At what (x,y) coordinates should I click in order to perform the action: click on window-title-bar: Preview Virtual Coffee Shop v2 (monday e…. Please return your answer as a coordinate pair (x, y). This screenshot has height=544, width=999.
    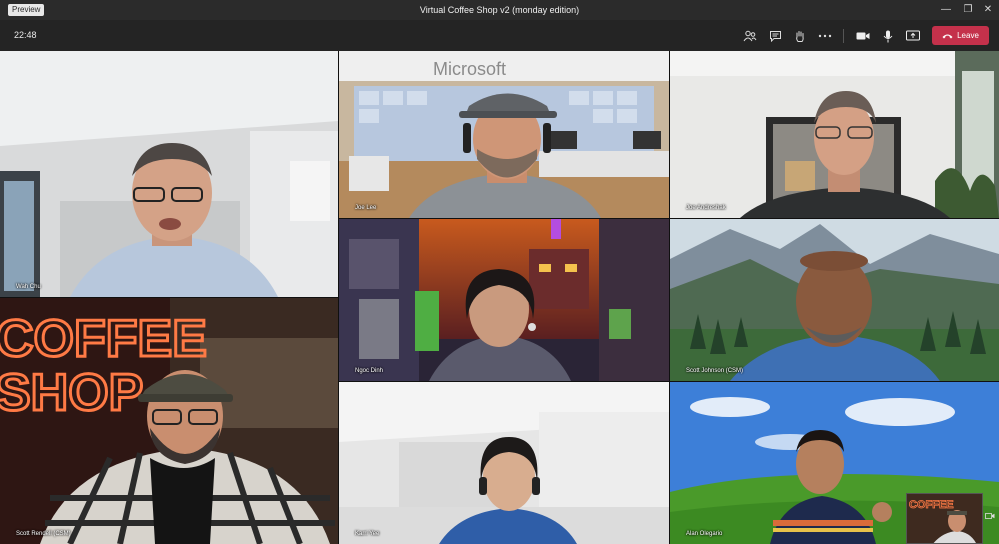
    Looking at the image, I should click on (499, 10).